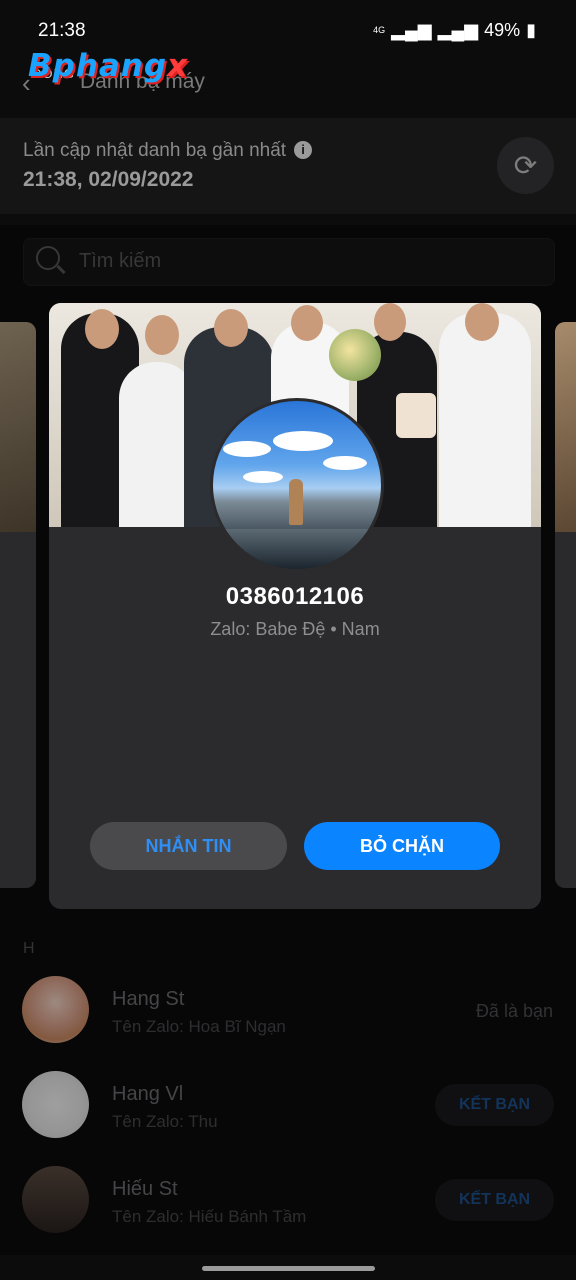 This screenshot has height=1280, width=576. Describe the element at coordinates (379, 30) in the screenshot. I see `network-type: 4G` at that location.